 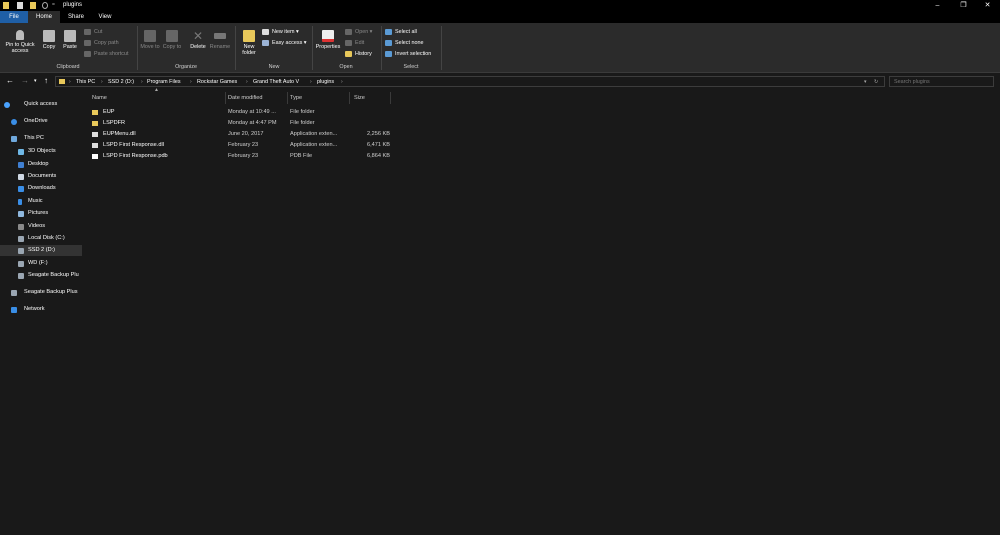 What do you see at coordinates (42, 121) in the screenshot?
I see `sidebar-item-onedrive: OneDrive` at bounding box center [42, 121].